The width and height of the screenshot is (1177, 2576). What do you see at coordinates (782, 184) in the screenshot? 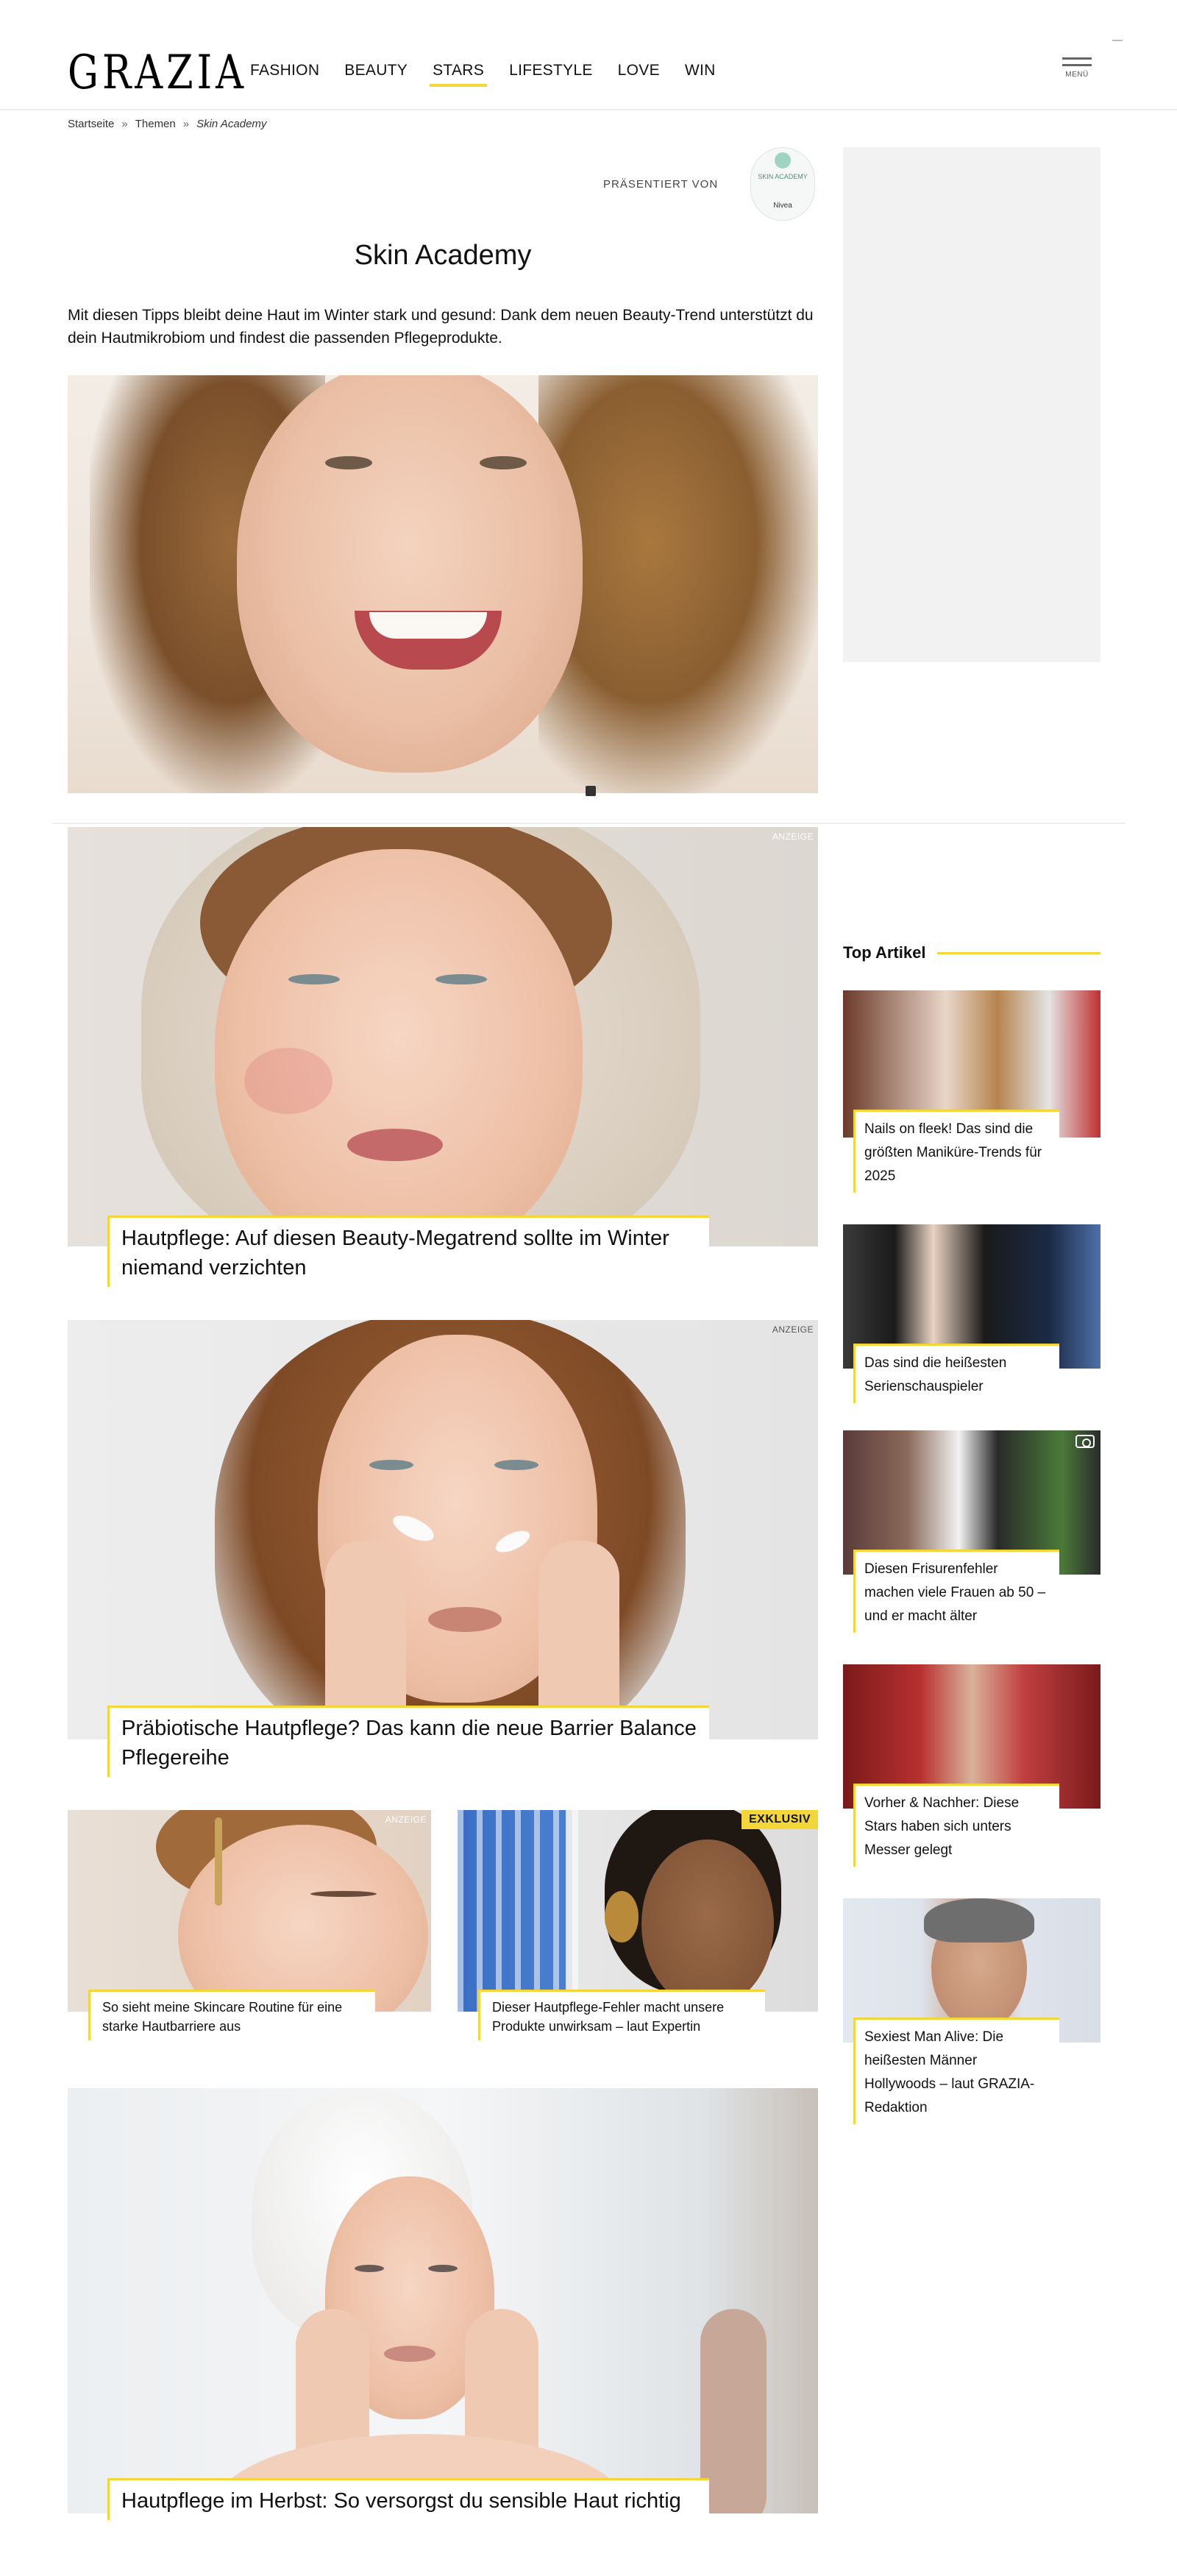
I see `sponsor-logo: SKIN ACADEMY Nivea` at bounding box center [782, 184].